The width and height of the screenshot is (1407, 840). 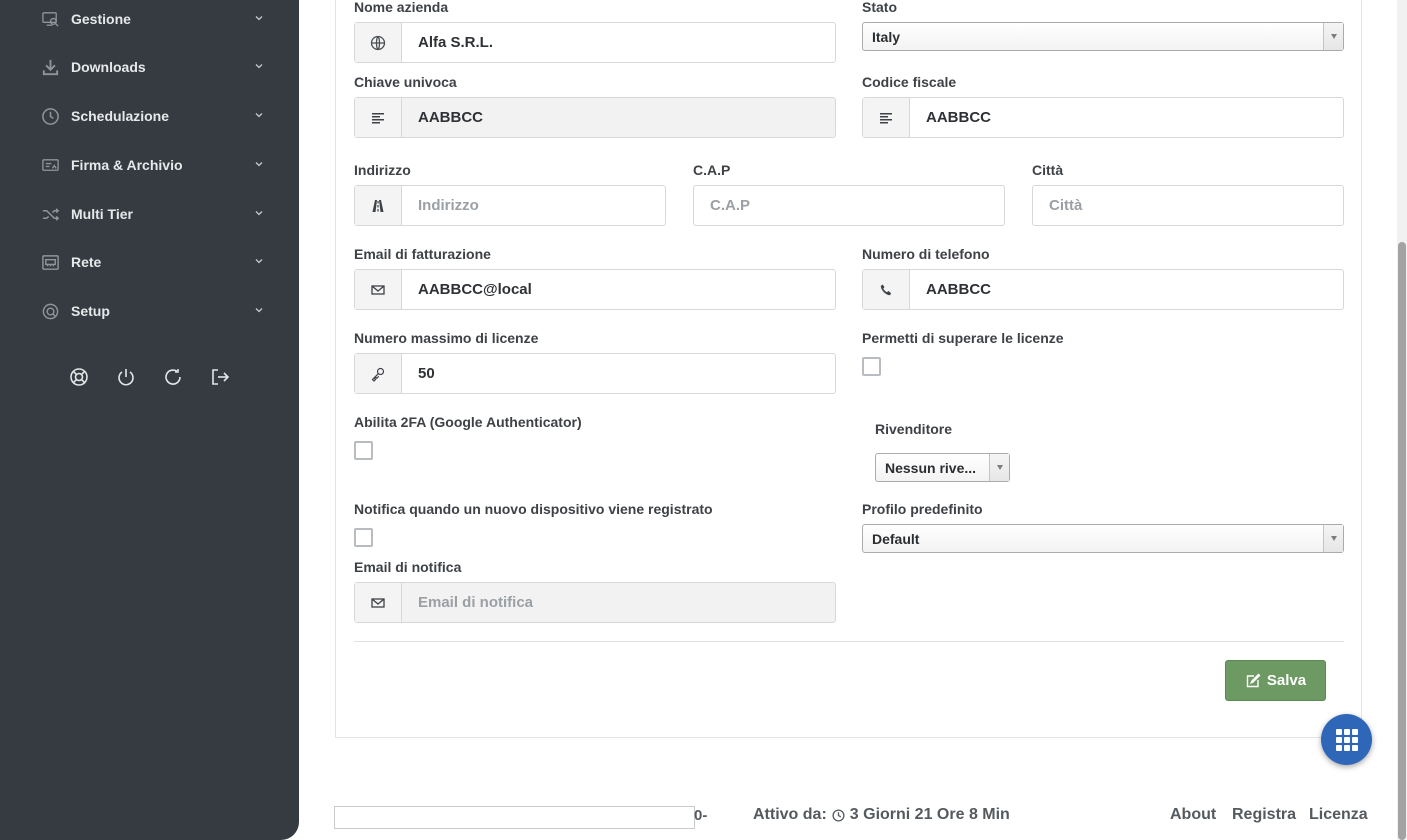 What do you see at coordinates (125, 377) in the screenshot?
I see `power-icon` at bounding box center [125, 377].